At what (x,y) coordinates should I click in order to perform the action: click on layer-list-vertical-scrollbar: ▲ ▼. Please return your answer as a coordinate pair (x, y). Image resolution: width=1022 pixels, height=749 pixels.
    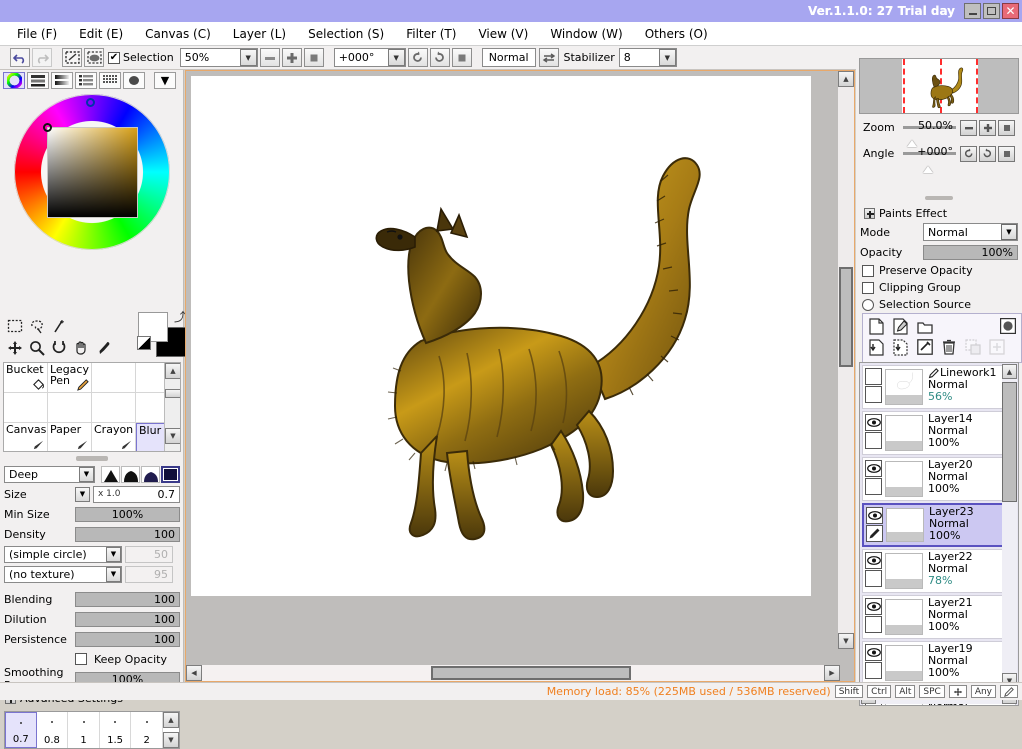
    Looking at the image, I should click on (1009, 526).